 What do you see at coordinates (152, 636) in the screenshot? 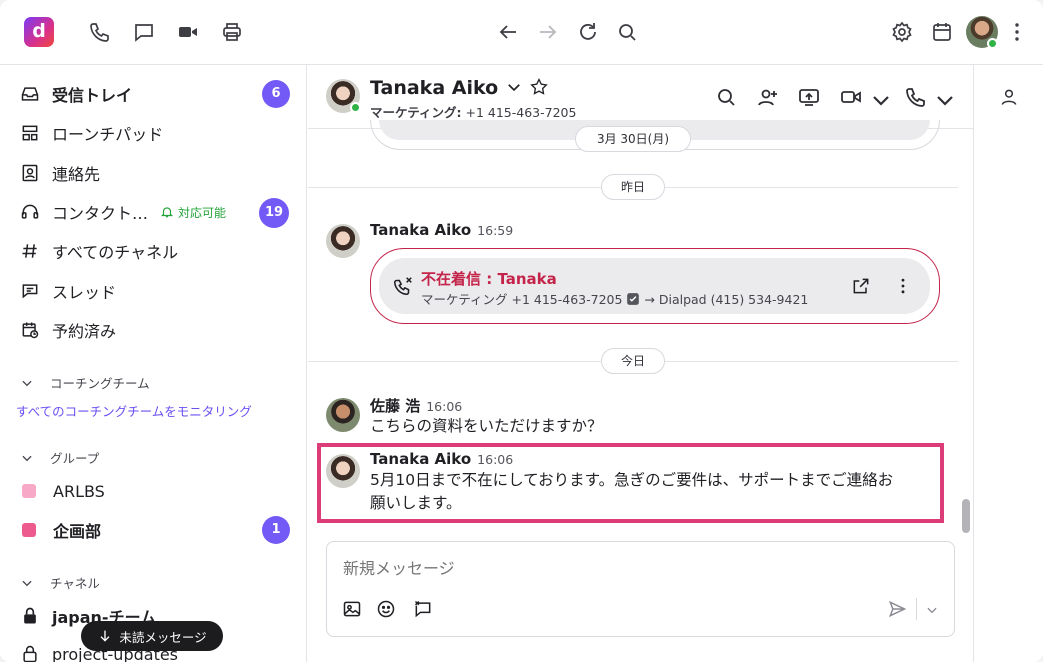
I see `unread-messages-button: 未読メッセージ` at bounding box center [152, 636].